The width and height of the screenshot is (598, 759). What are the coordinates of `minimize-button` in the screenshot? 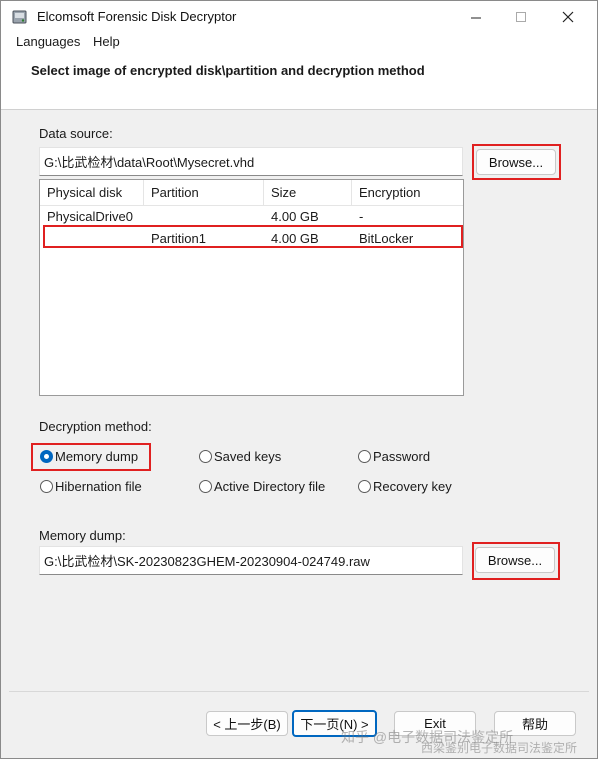 It's located at (476, 17).